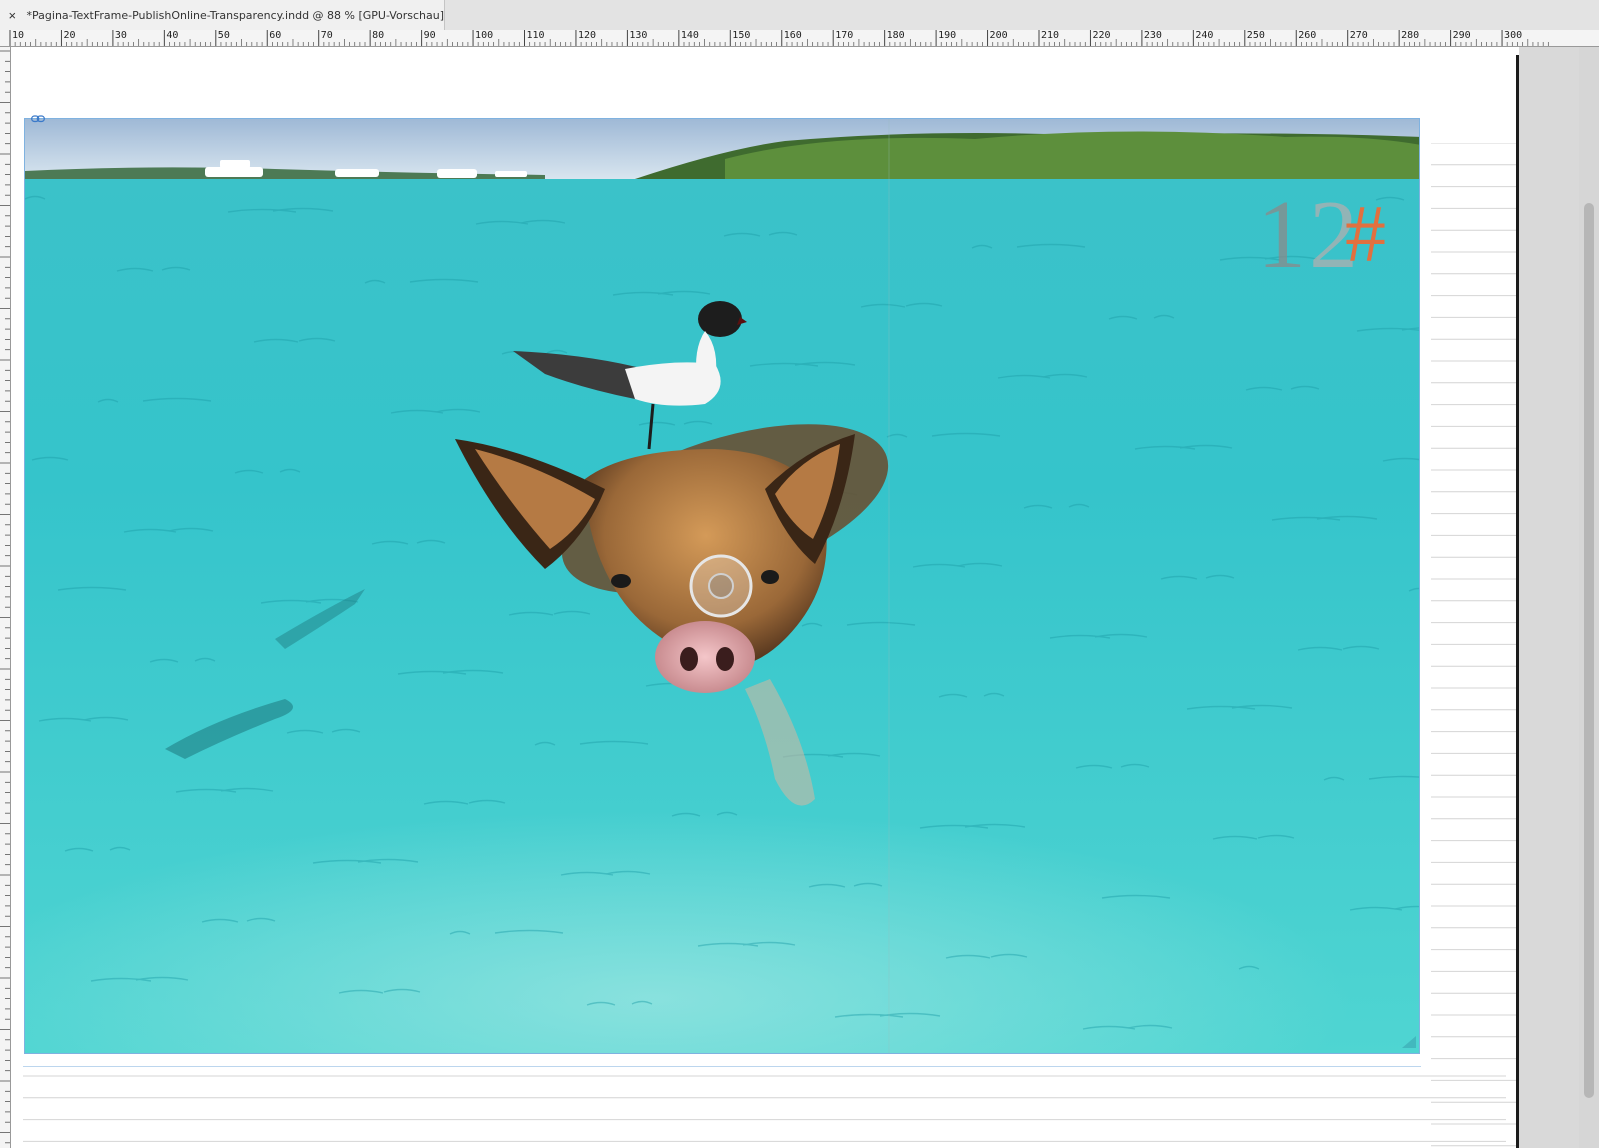  Describe the element at coordinates (1461, 35) in the screenshot. I see `ruler-label: 290` at that location.